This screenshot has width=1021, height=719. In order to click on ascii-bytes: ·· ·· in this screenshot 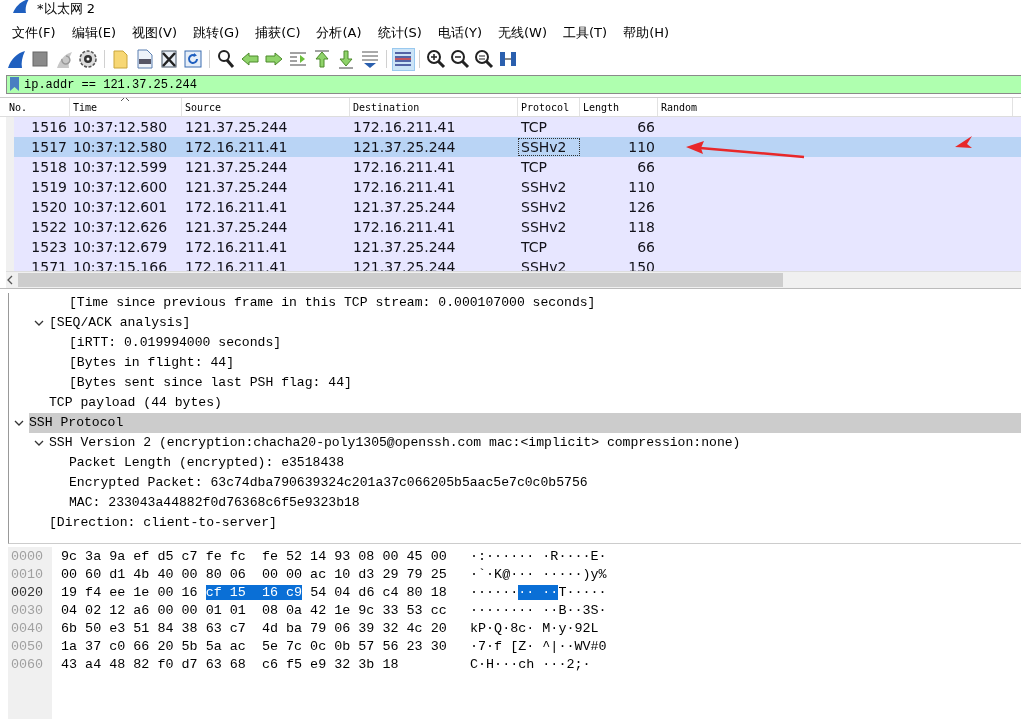, I will do `click(538, 592)`.